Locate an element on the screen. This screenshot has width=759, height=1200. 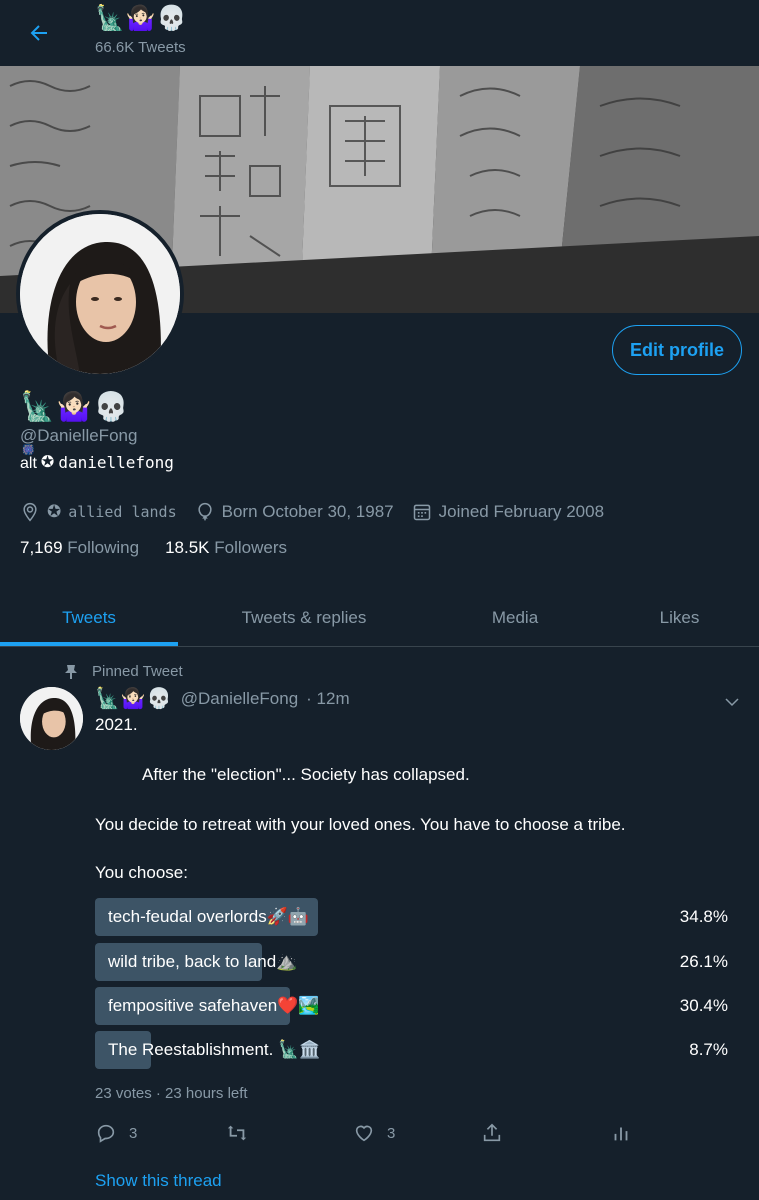
back-button is located at coordinates (39, 33).